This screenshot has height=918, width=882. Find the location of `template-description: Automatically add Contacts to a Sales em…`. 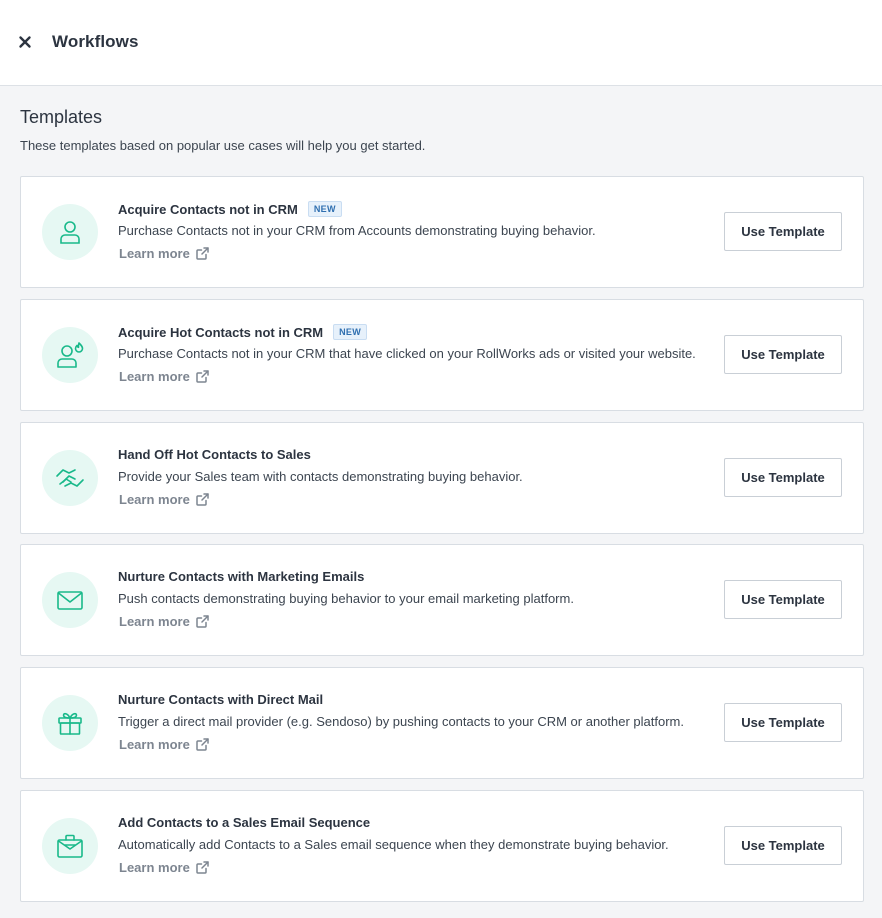

template-description: Automatically add Contacts to a Sales em… is located at coordinates (393, 844).